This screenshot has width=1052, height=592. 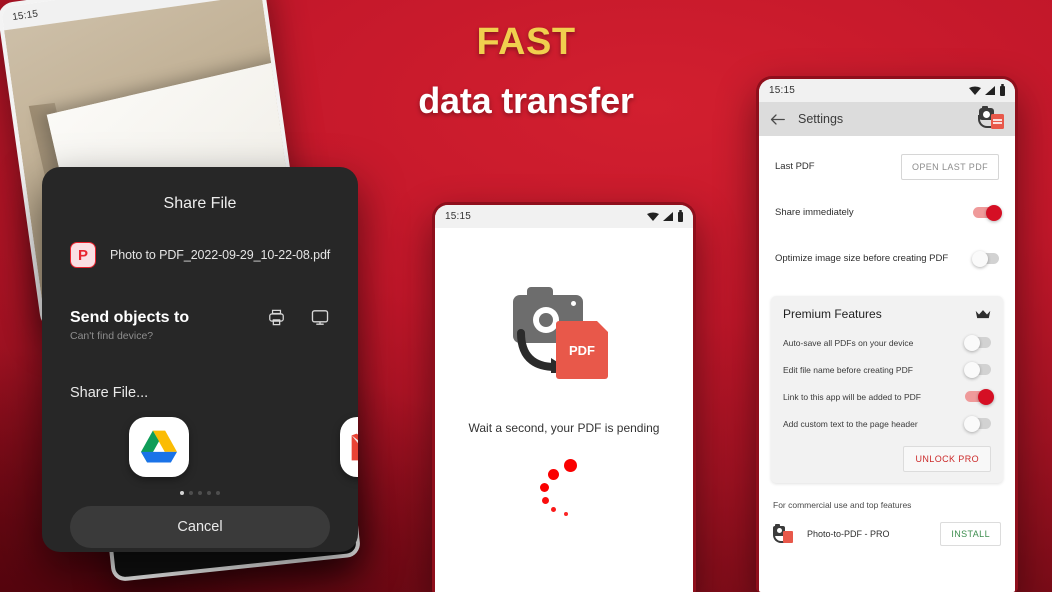 I want to click on share-immediately-toggle, so click(x=987, y=212).